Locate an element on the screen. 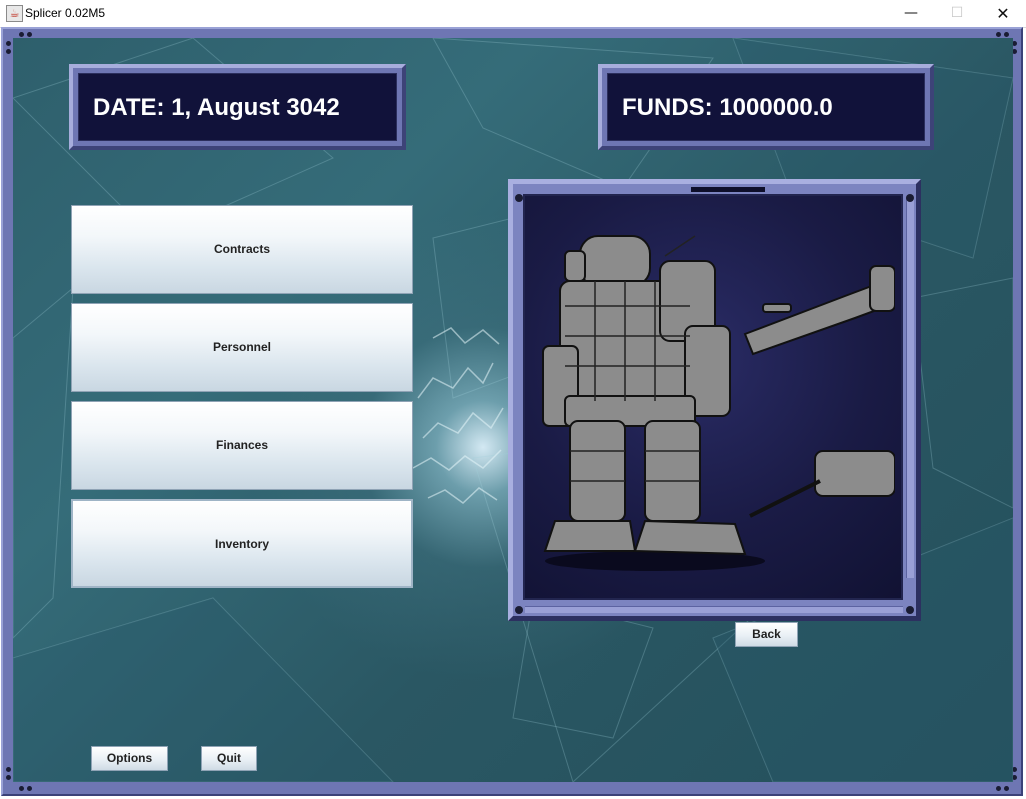 This screenshot has width=1026, height=799. viewer-slot is located at coordinates (728, 189).